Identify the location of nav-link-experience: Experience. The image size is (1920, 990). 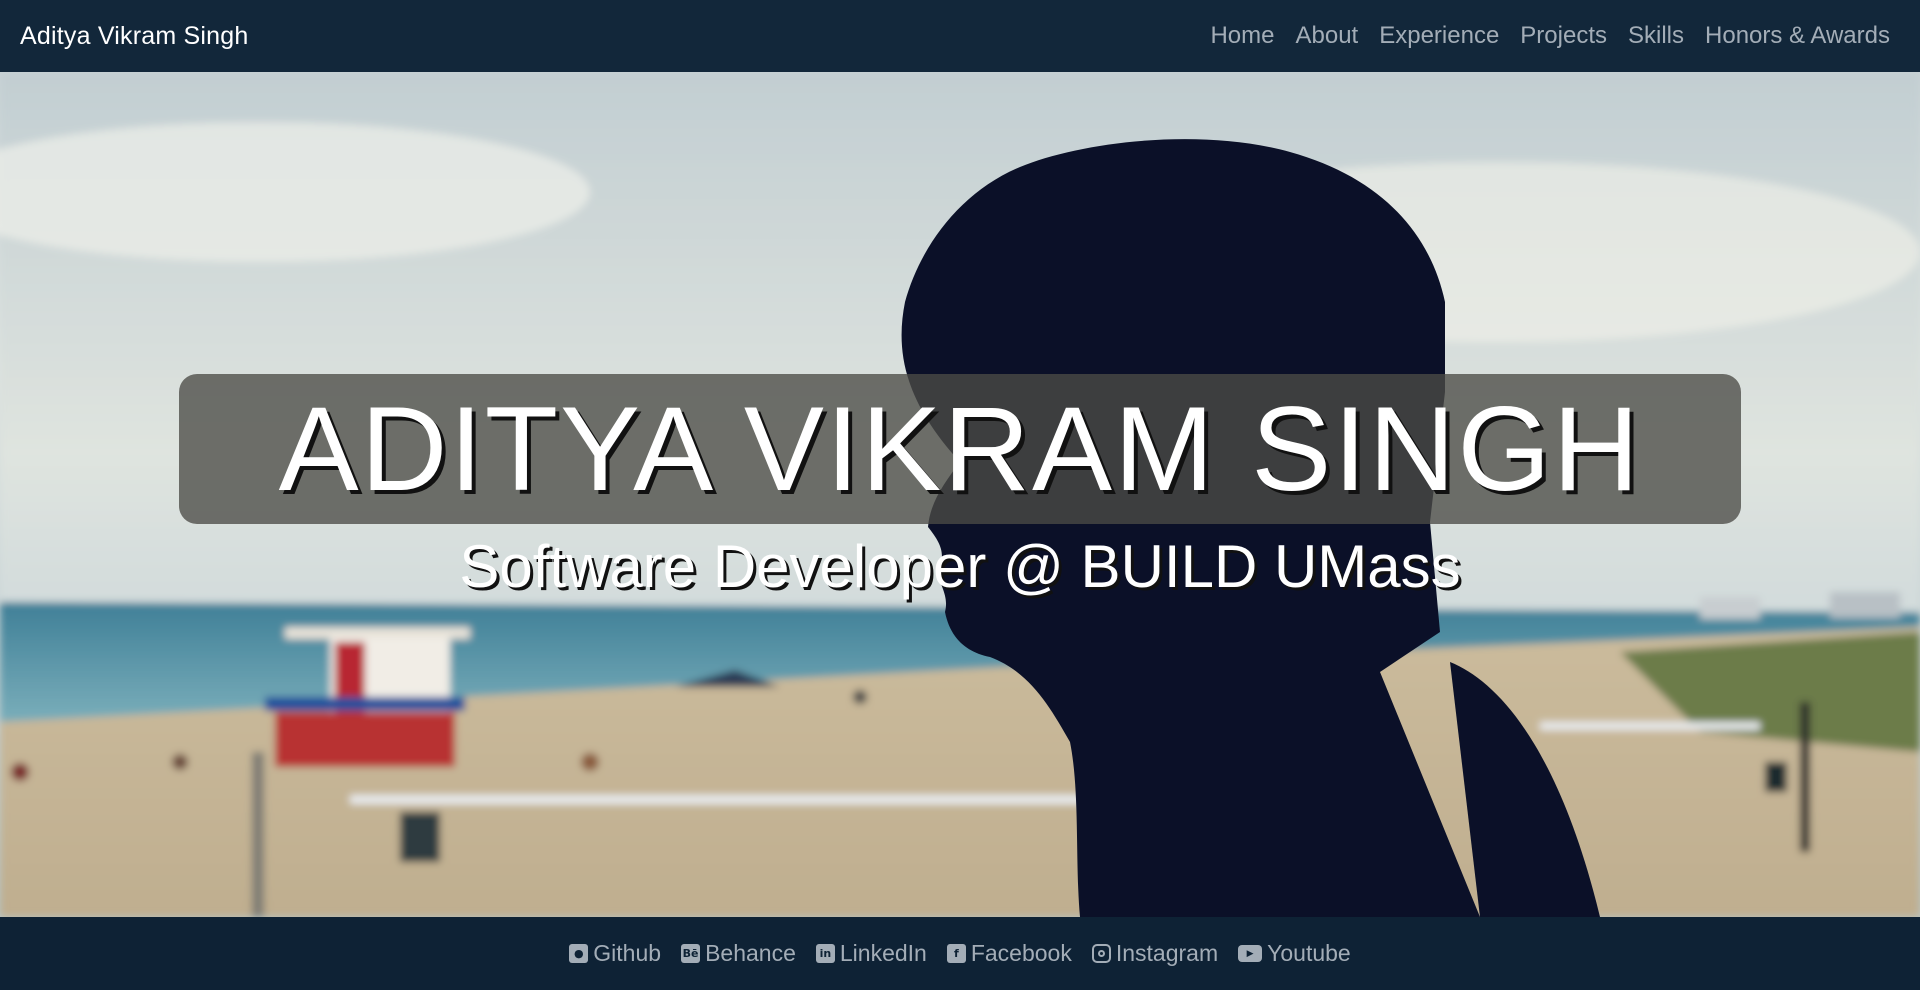
(1439, 36).